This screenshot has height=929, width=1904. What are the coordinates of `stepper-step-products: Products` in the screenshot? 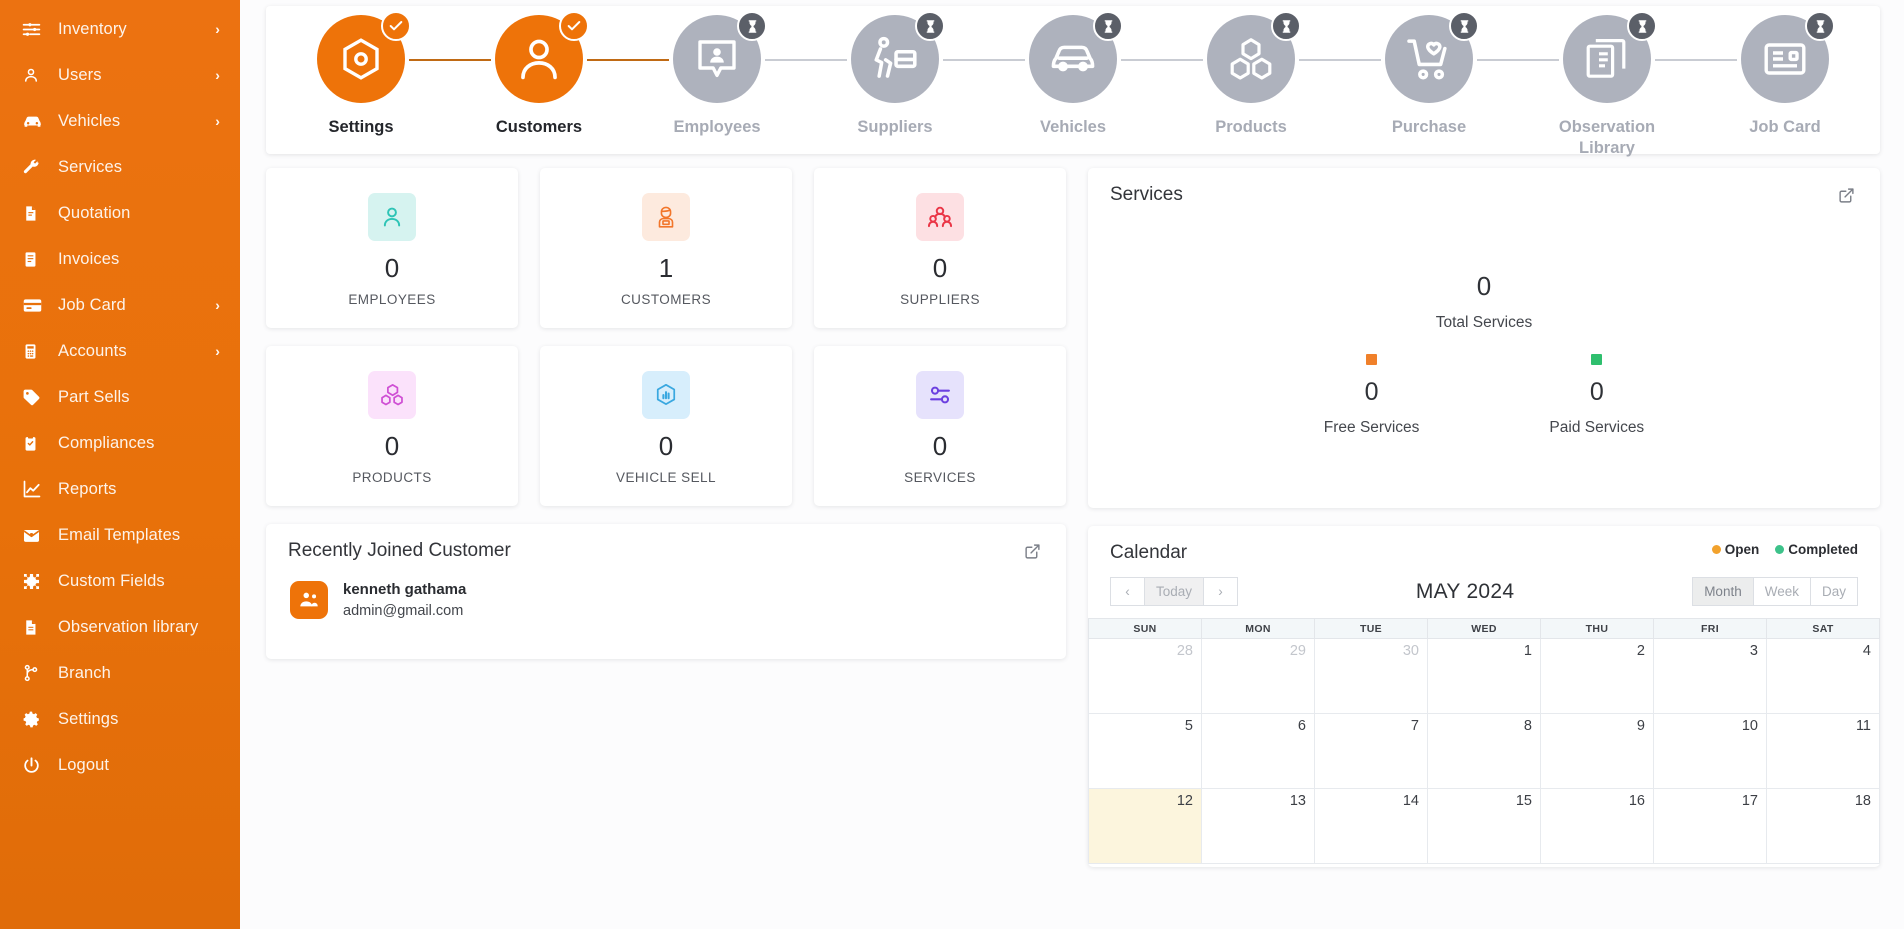 It's located at (1271, 72).